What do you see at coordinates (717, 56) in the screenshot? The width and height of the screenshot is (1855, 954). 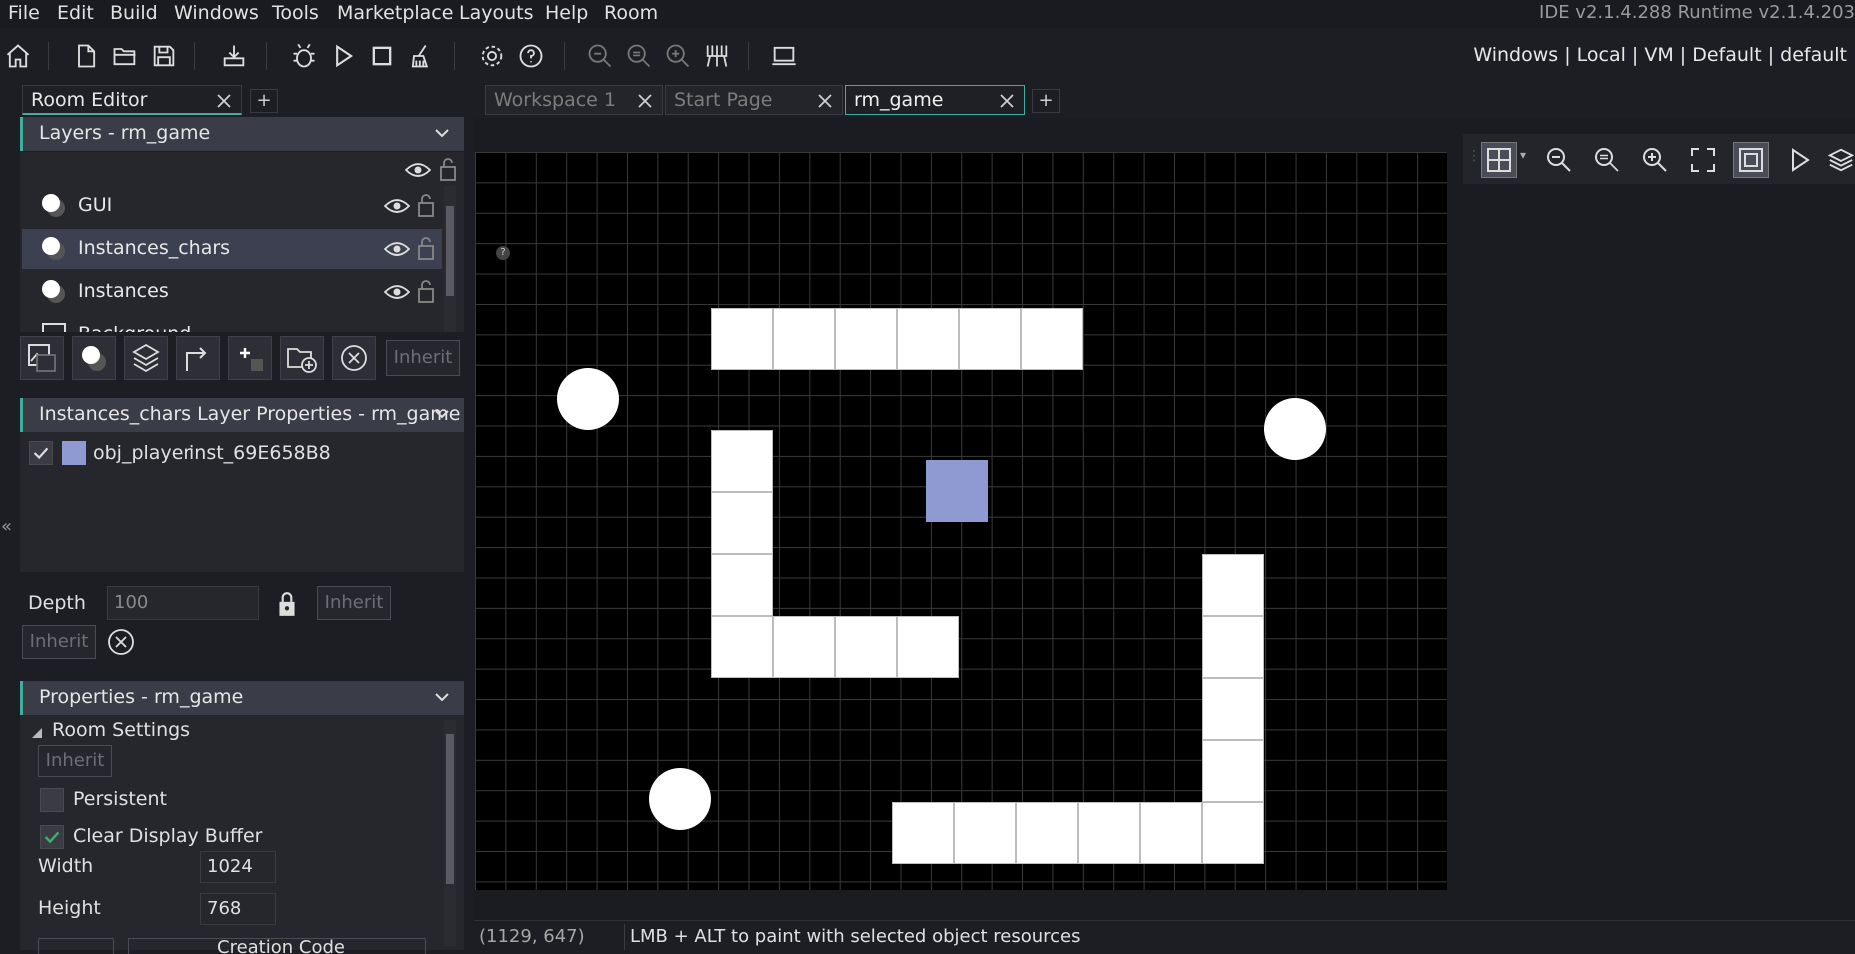 I see `deploy-icon` at bounding box center [717, 56].